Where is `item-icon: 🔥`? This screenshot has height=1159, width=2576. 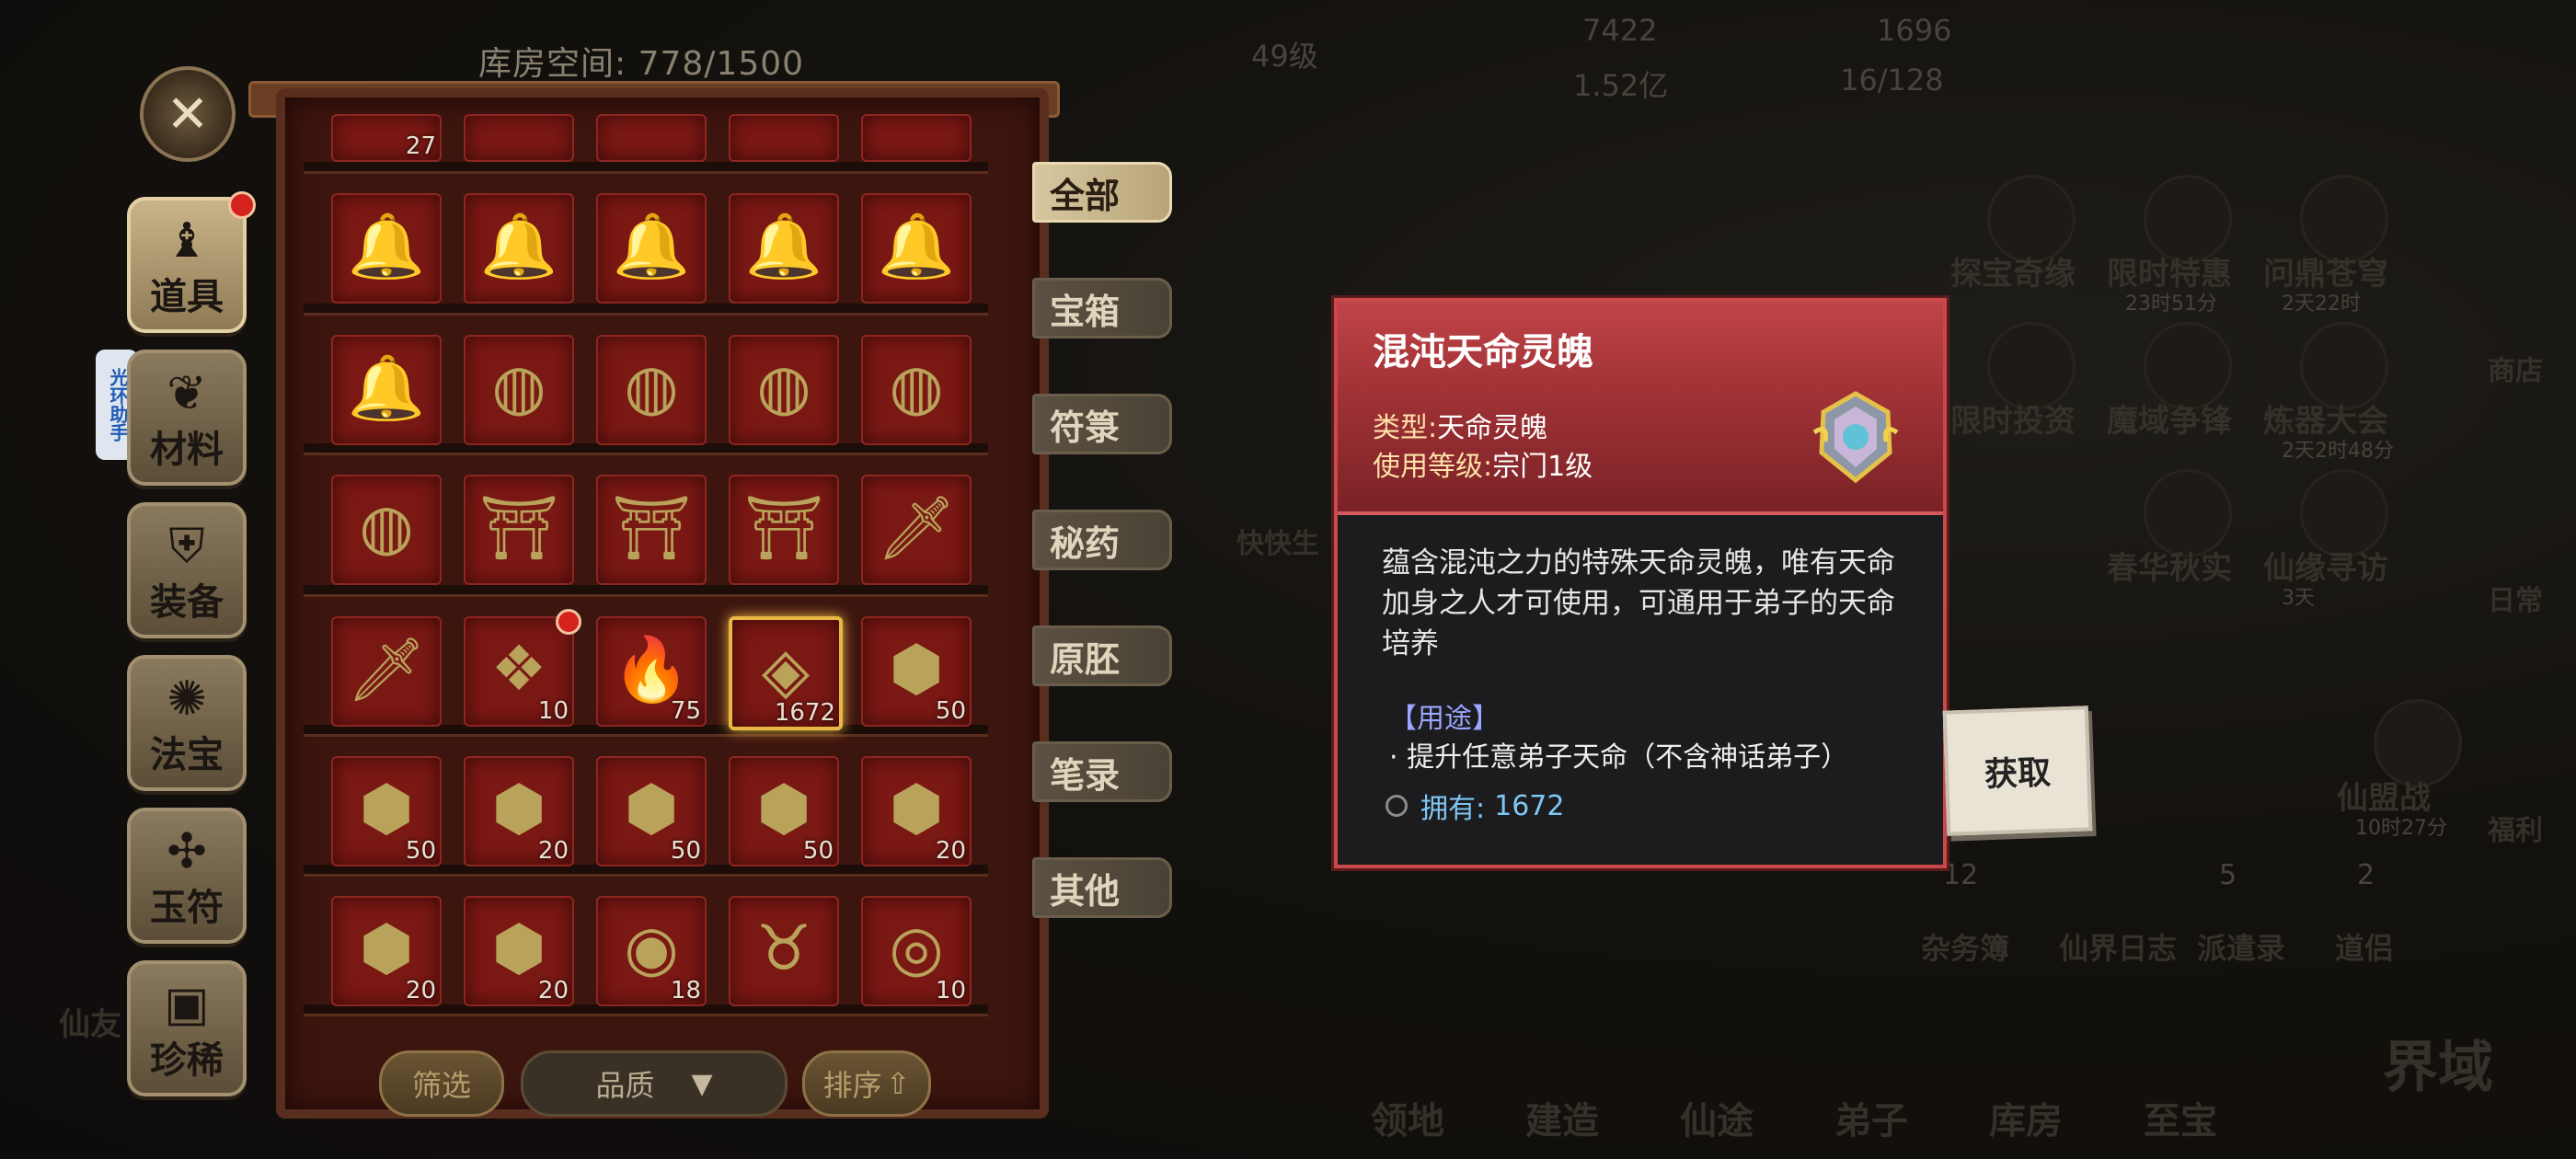 item-icon: 🔥 is located at coordinates (651, 670).